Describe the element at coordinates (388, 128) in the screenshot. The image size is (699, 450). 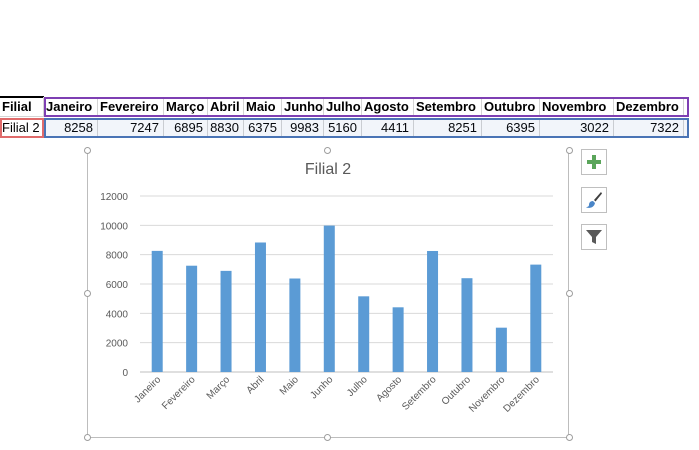
I see `data-cell-value: 4411` at that location.